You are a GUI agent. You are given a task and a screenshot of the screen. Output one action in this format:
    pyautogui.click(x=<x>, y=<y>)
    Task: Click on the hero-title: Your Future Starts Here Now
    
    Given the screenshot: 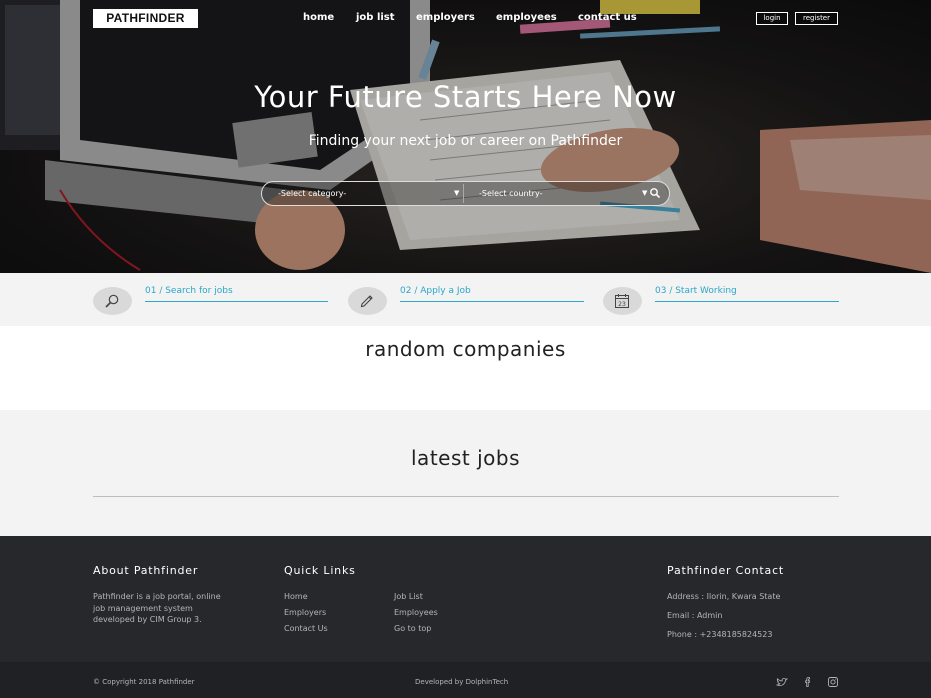 What is the action you would take?
    pyautogui.click(x=465, y=97)
    